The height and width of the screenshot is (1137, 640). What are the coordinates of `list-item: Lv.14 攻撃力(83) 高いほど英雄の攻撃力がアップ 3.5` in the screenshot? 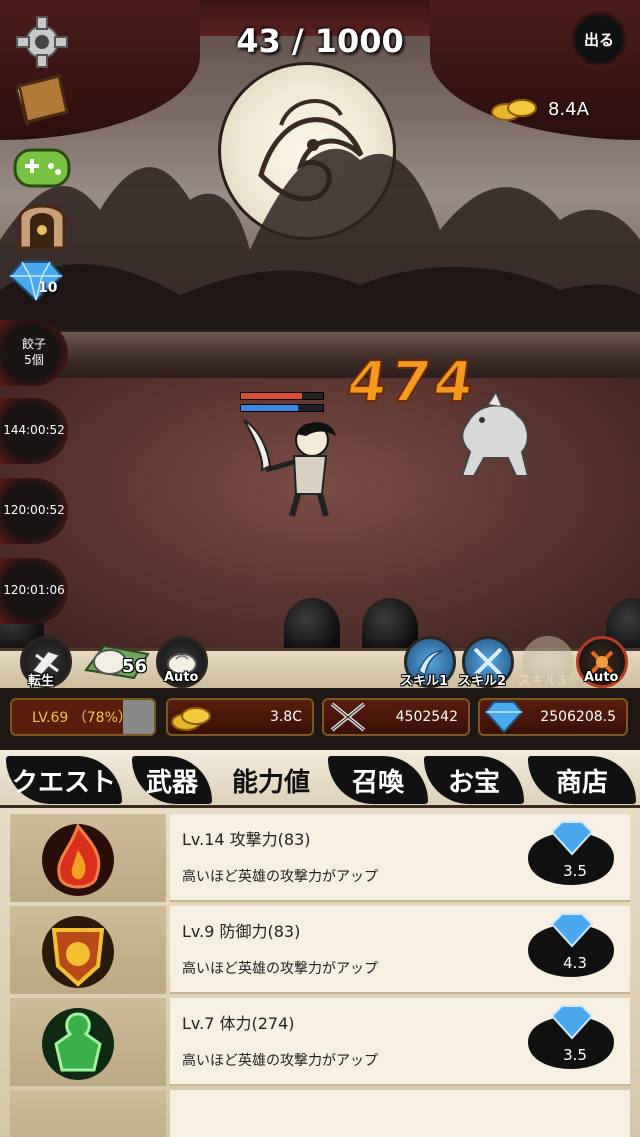 It's located at (320, 858).